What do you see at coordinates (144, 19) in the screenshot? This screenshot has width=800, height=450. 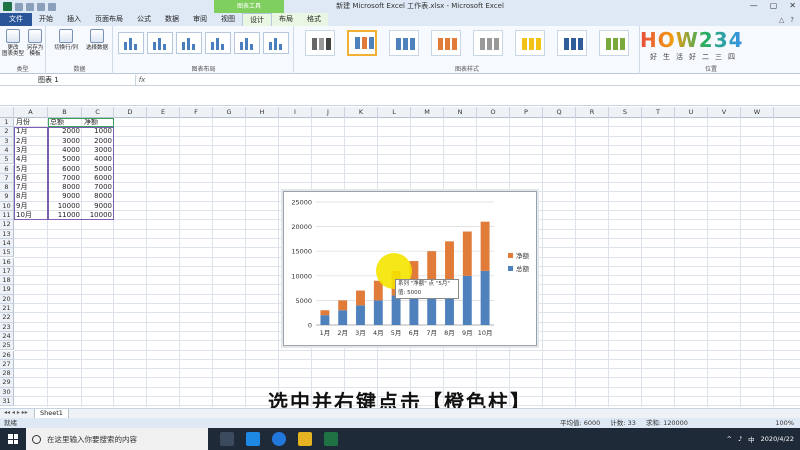 I see `tab-formulas: 公式` at bounding box center [144, 19].